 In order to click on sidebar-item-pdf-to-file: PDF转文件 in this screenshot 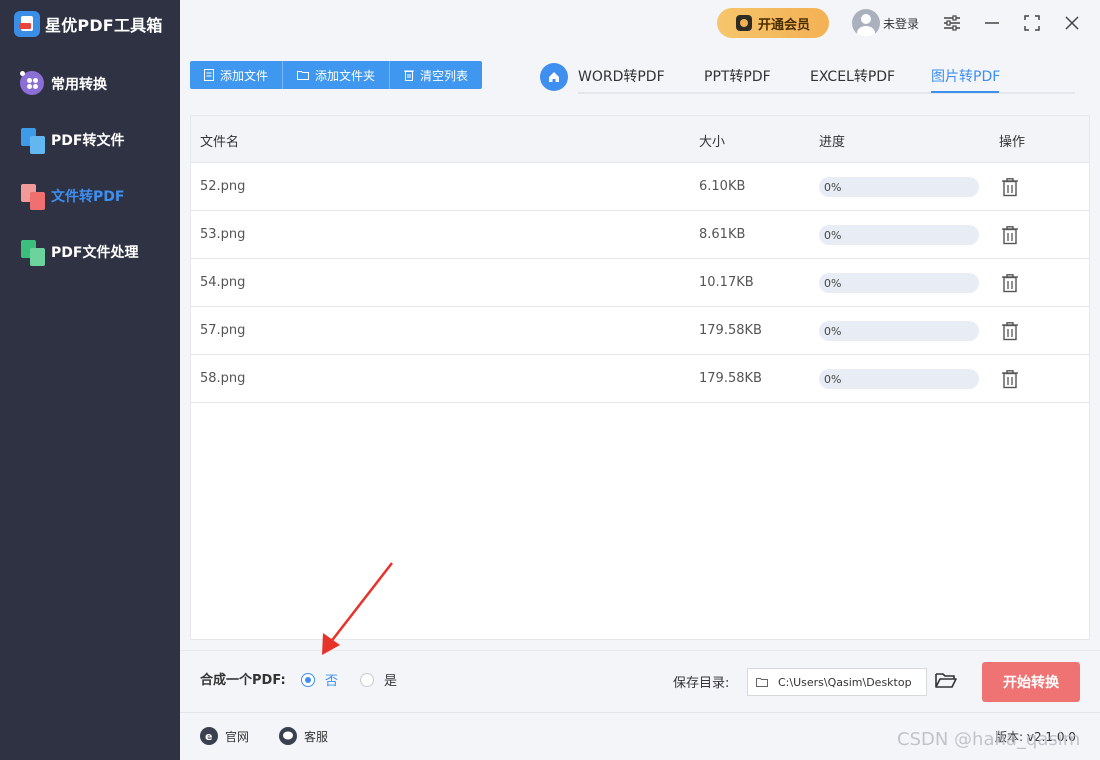, I will do `click(90, 140)`.